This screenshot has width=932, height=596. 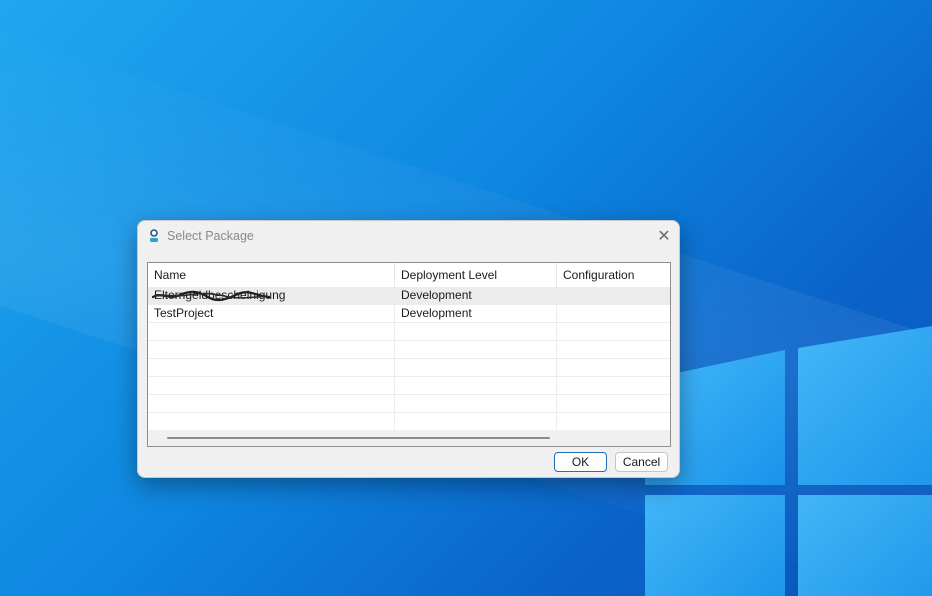 What do you see at coordinates (271, 275) in the screenshot?
I see `column-header-name: Name` at bounding box center [271, 275].